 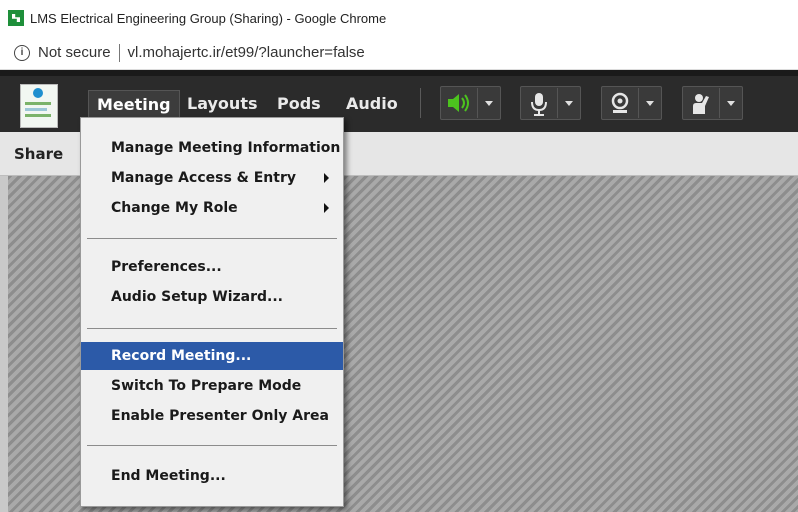 I want to click on menu-item-label: Change My Role, so click(x=174, y=208).